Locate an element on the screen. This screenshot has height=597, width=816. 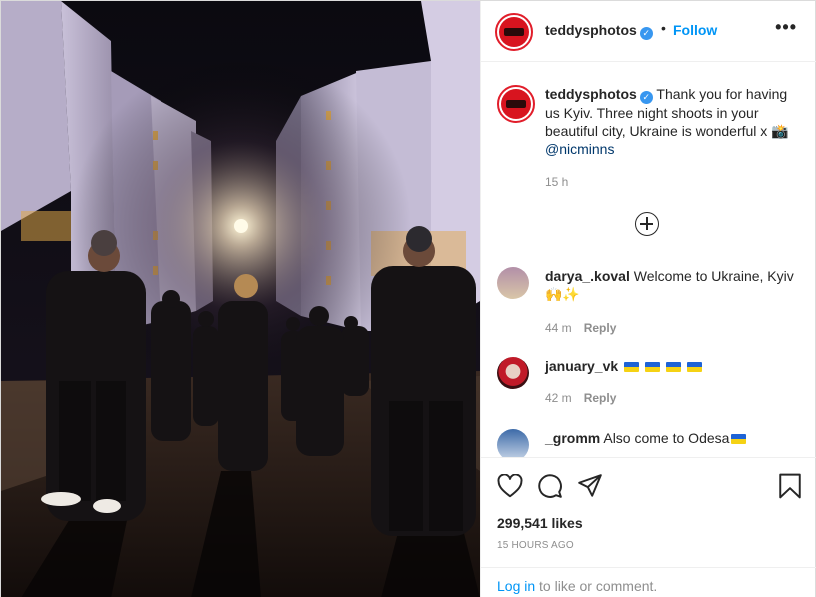
comment-icon is located at coordinates (550, 486).